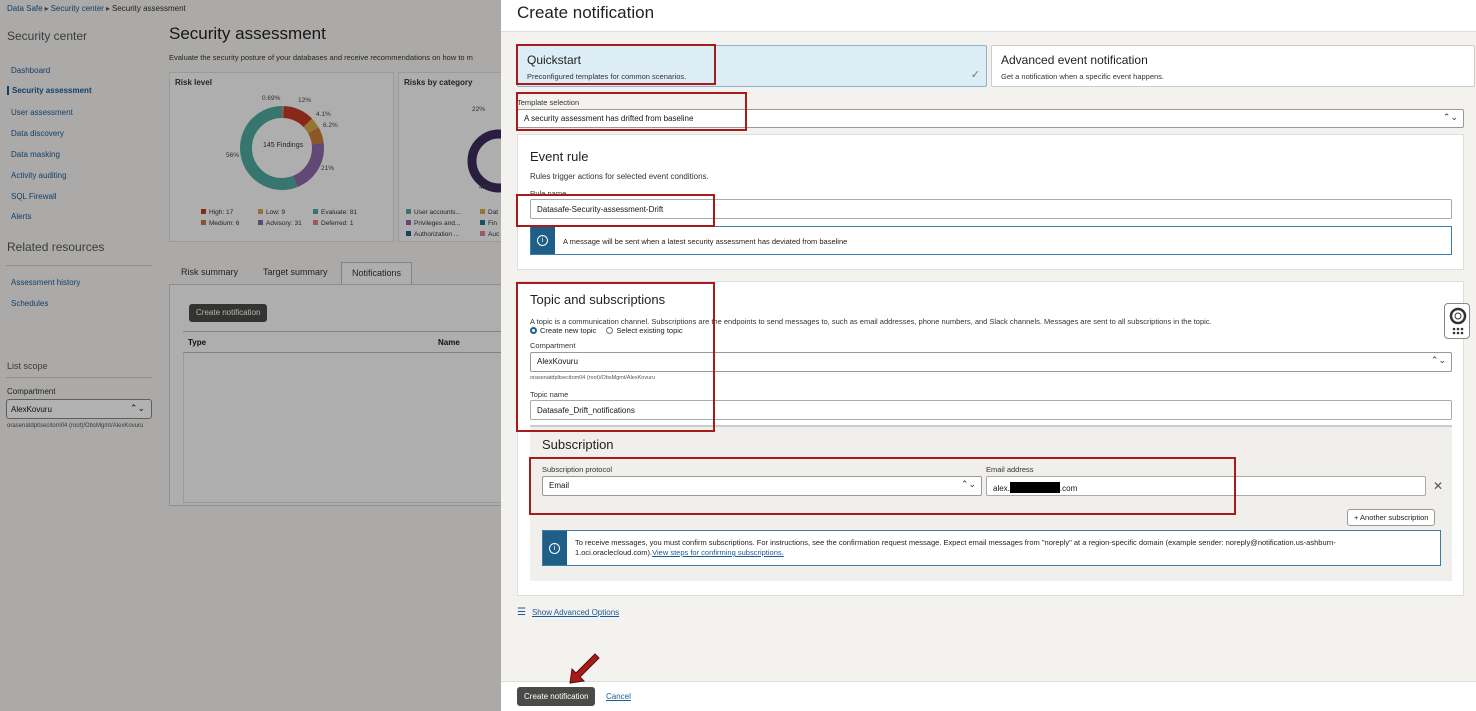 The height and width of the screenshot is (711, 1476). What do you see at coordinates (584, 668) in the screenshot?
I see `arrow-pointer-icon` at bounding box center [584, 668].